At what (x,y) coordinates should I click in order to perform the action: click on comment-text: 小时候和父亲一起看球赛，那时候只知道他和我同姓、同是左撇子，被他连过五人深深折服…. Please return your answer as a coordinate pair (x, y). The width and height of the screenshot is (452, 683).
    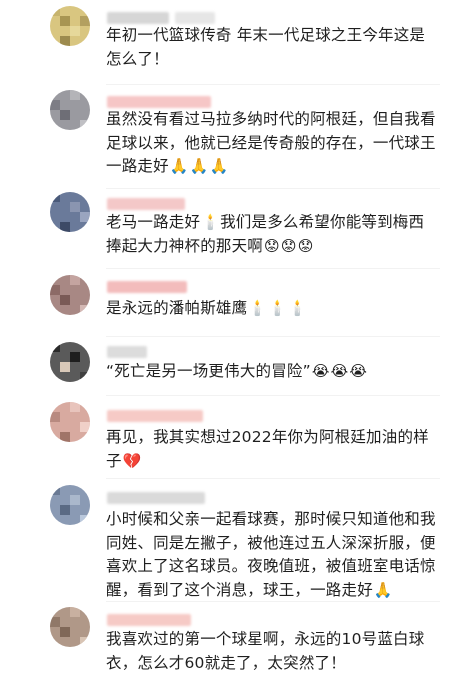
    Looking at the image, I should click on (271, 554).